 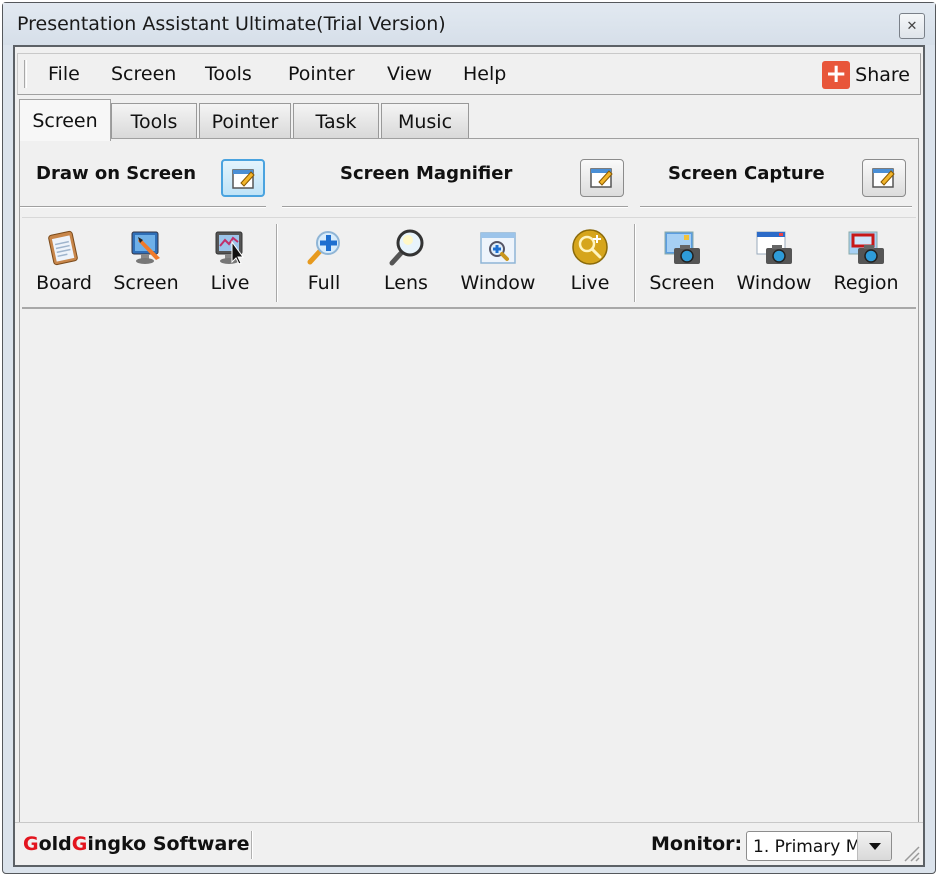 I want to click on tool-draw-live: Live, so click(x=230, y=261).